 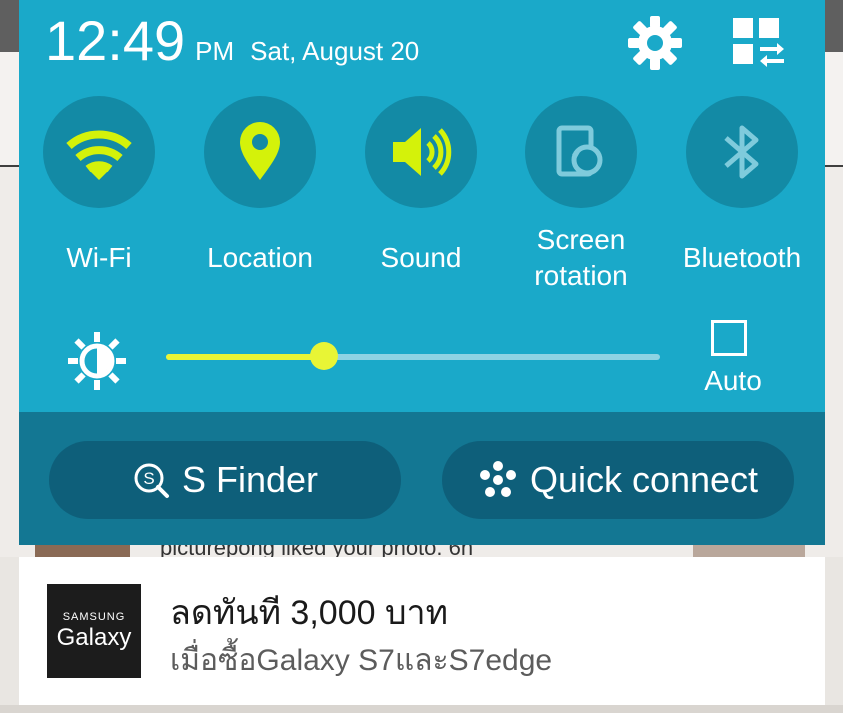 What do you see at coordinates (733, 380) in the screenshot?
I see `auto-brightness-label: Auto` at bounding box center [733, 380].